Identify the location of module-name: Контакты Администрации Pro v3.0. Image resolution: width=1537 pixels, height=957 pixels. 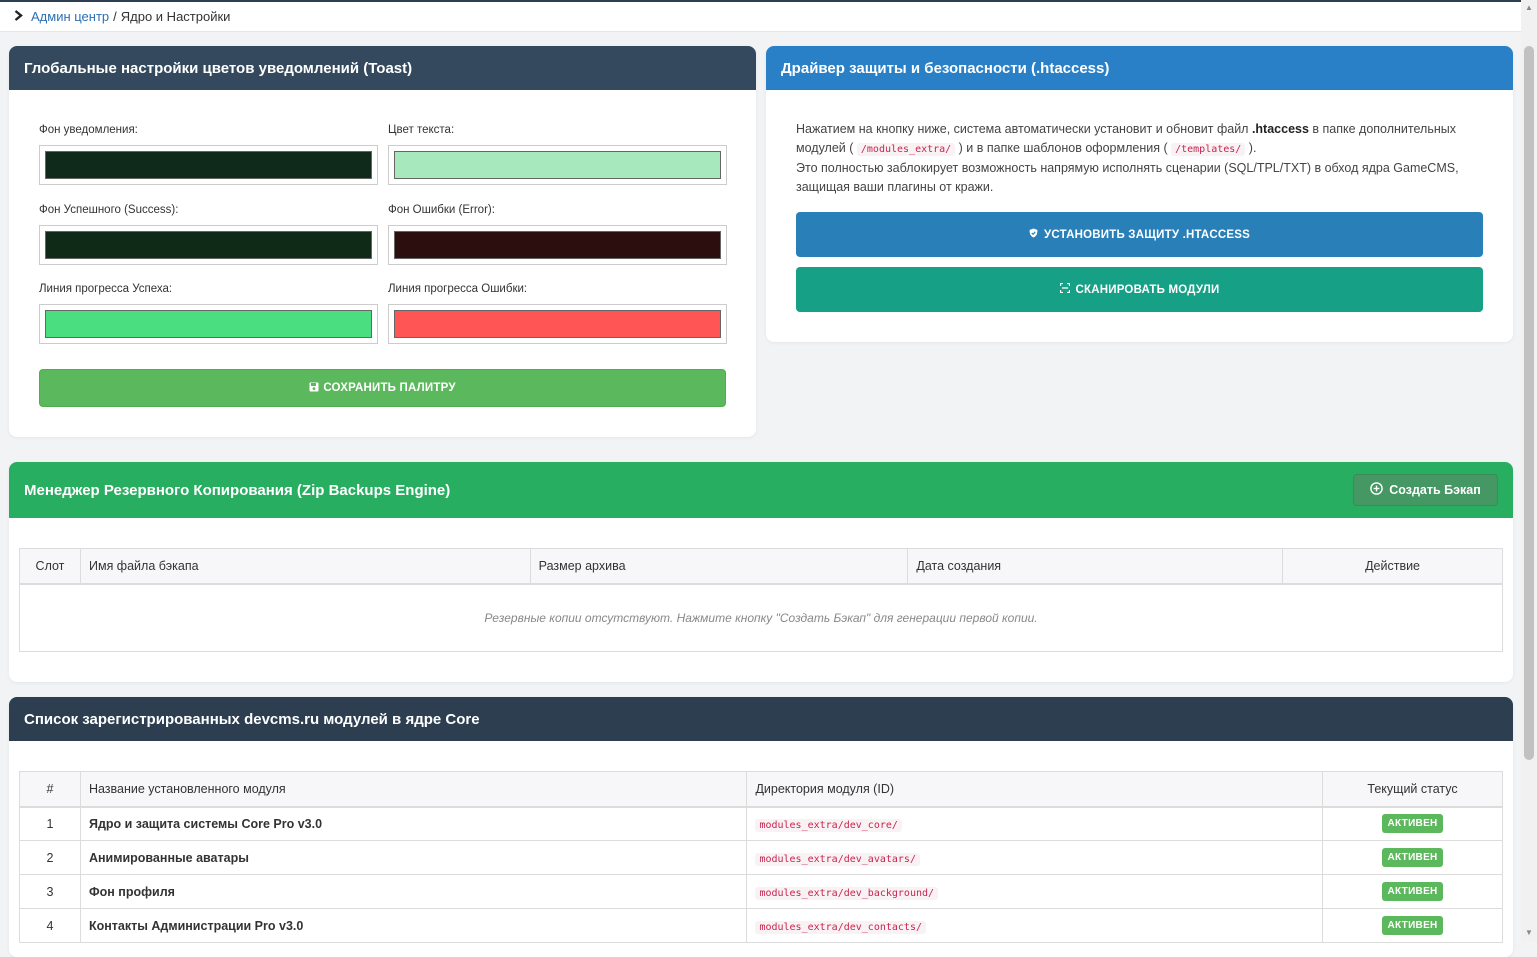
(413, 925).